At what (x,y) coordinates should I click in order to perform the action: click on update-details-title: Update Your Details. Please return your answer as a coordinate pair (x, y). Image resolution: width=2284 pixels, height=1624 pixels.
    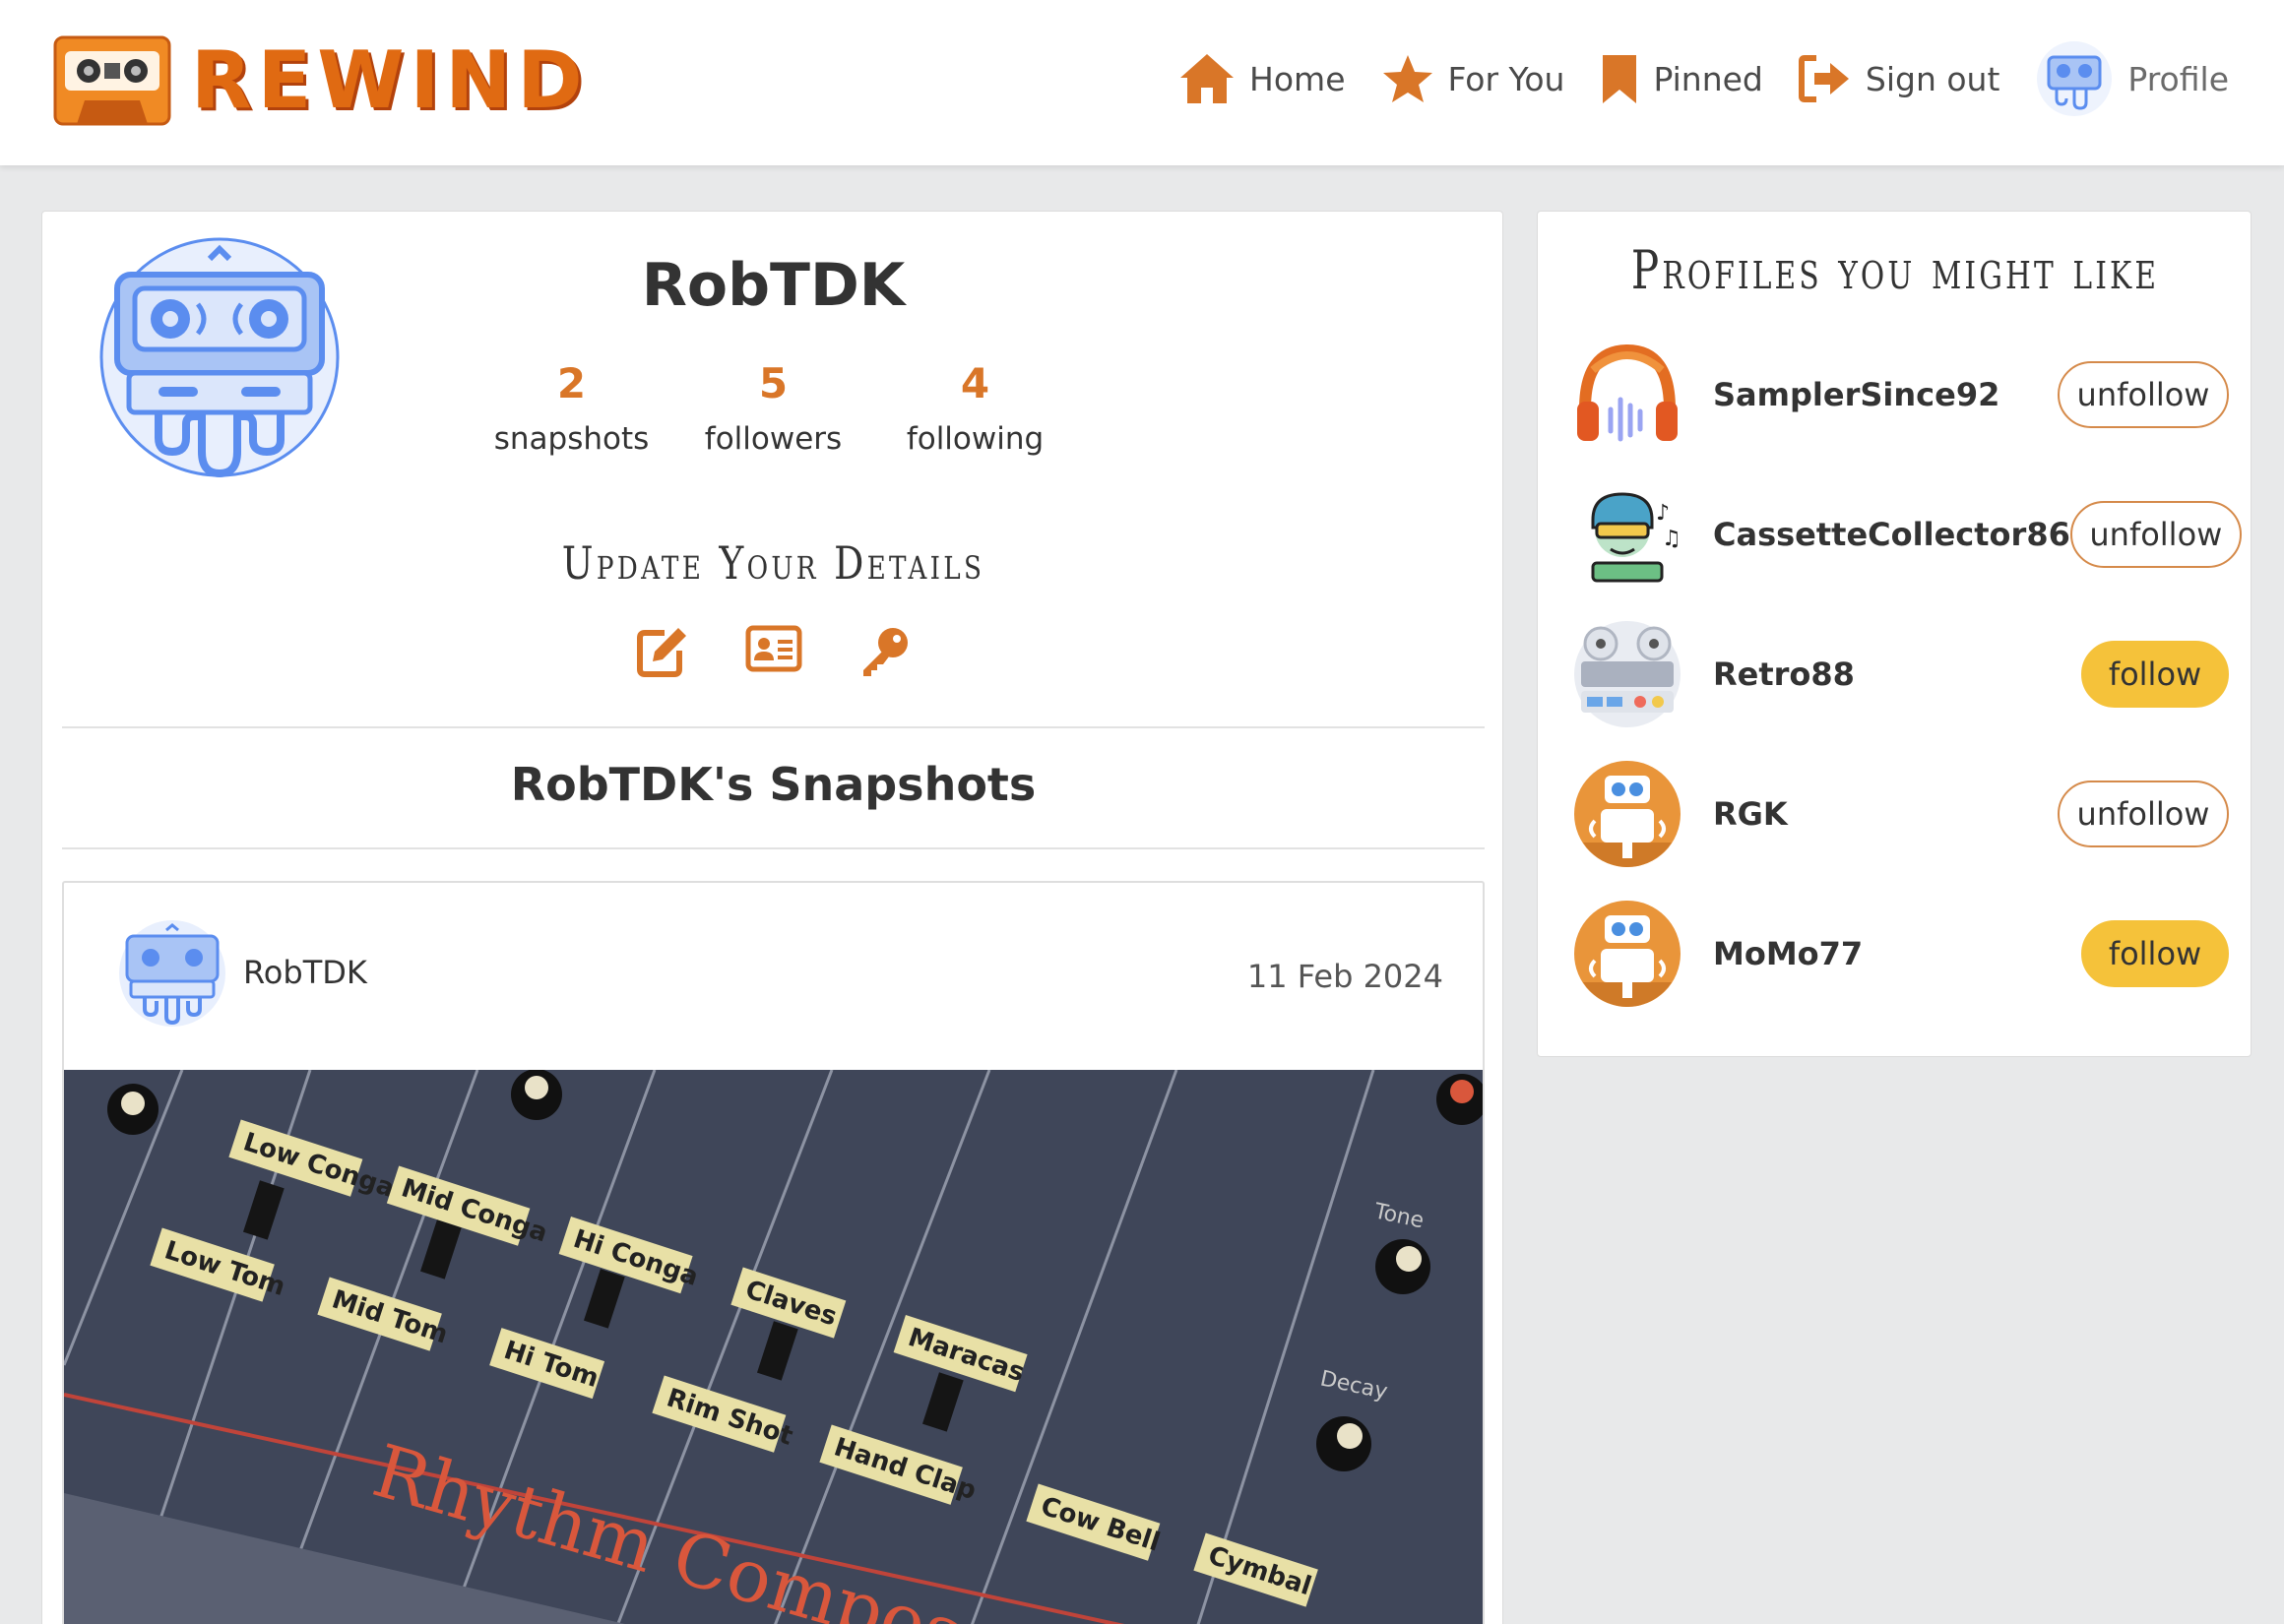
    Looking at the image, I should click on (773, 563).